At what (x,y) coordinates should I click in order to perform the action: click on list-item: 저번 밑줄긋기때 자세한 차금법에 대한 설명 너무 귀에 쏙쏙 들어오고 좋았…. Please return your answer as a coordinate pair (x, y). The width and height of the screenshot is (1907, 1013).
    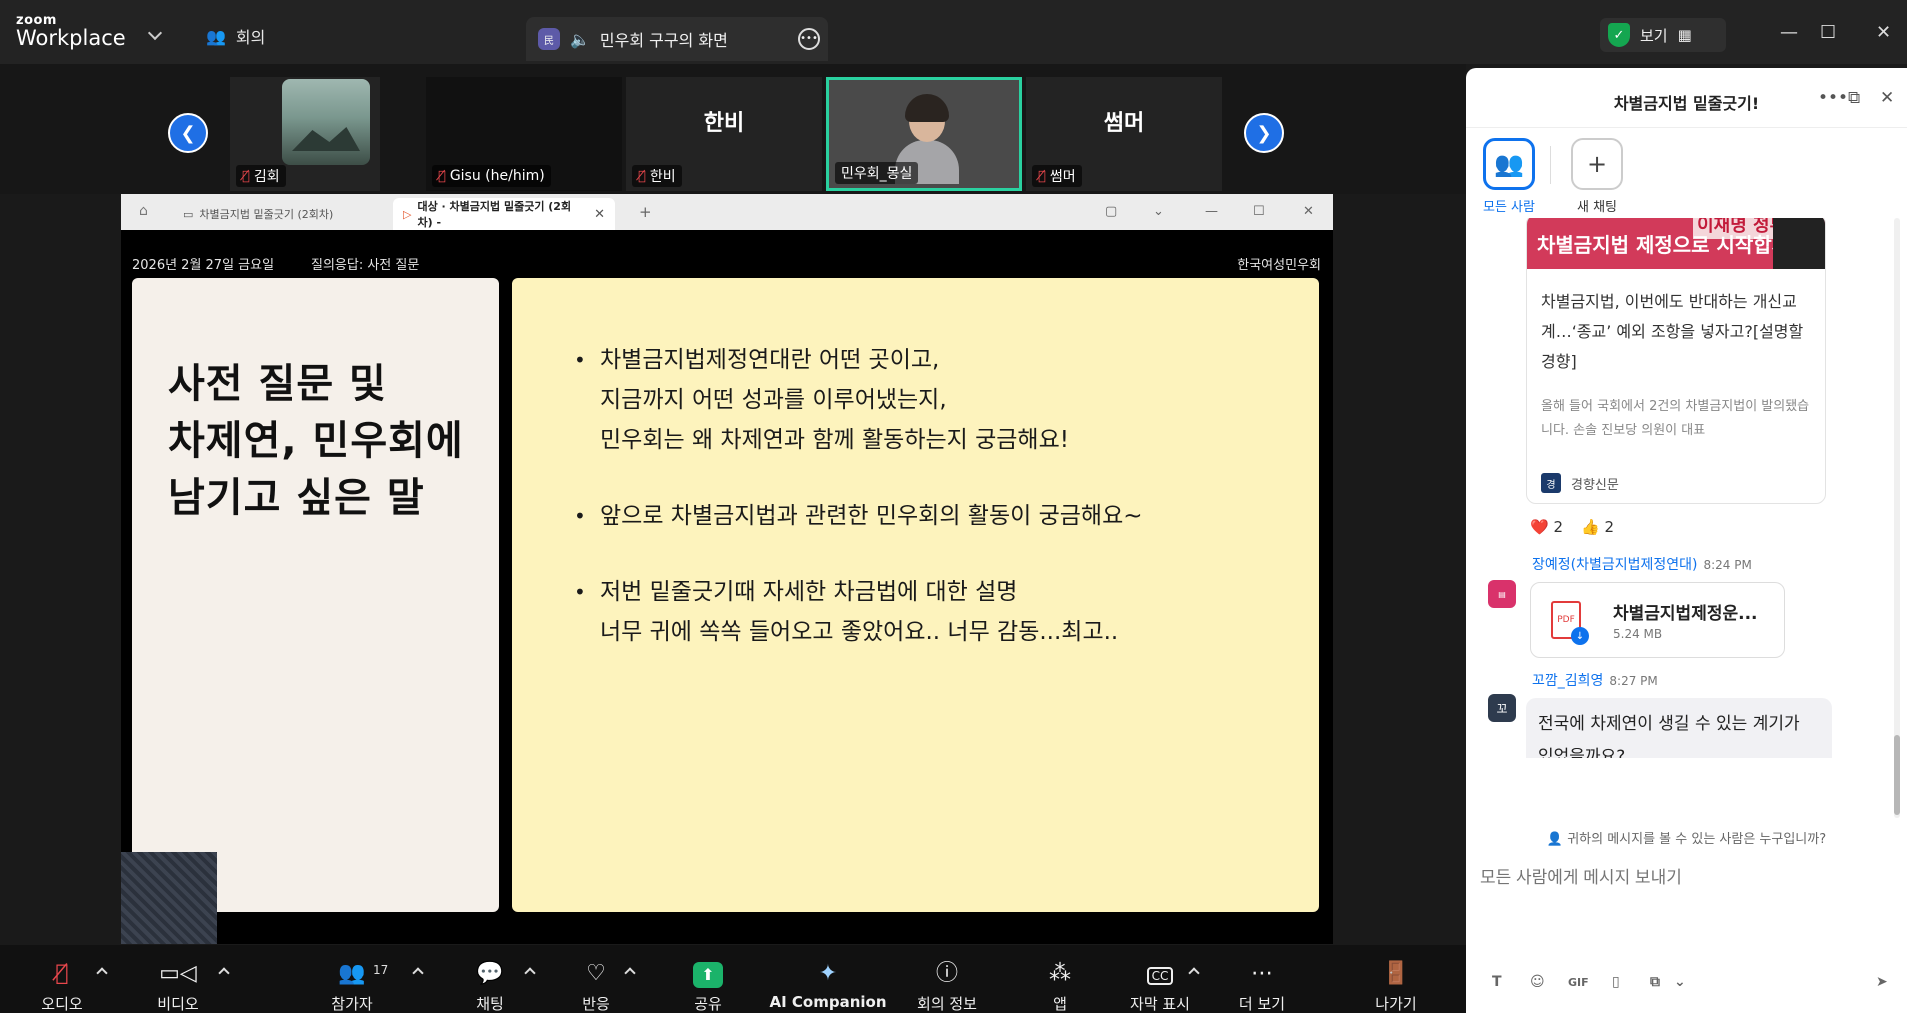
    Looking at the image, I should click on (858, 612).